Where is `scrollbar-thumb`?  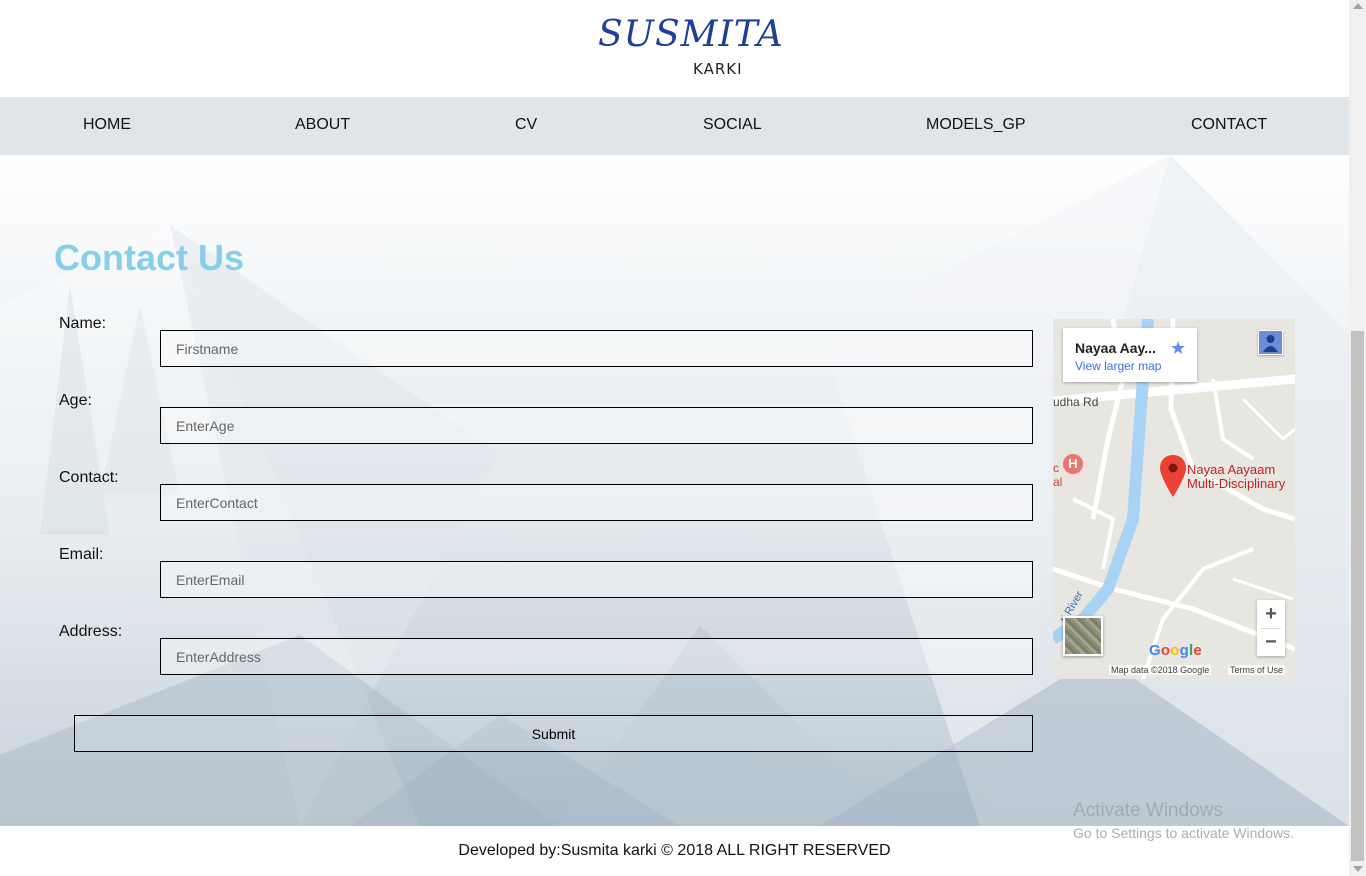 scrollbar-thumb is located at coordinates (1357, 596).